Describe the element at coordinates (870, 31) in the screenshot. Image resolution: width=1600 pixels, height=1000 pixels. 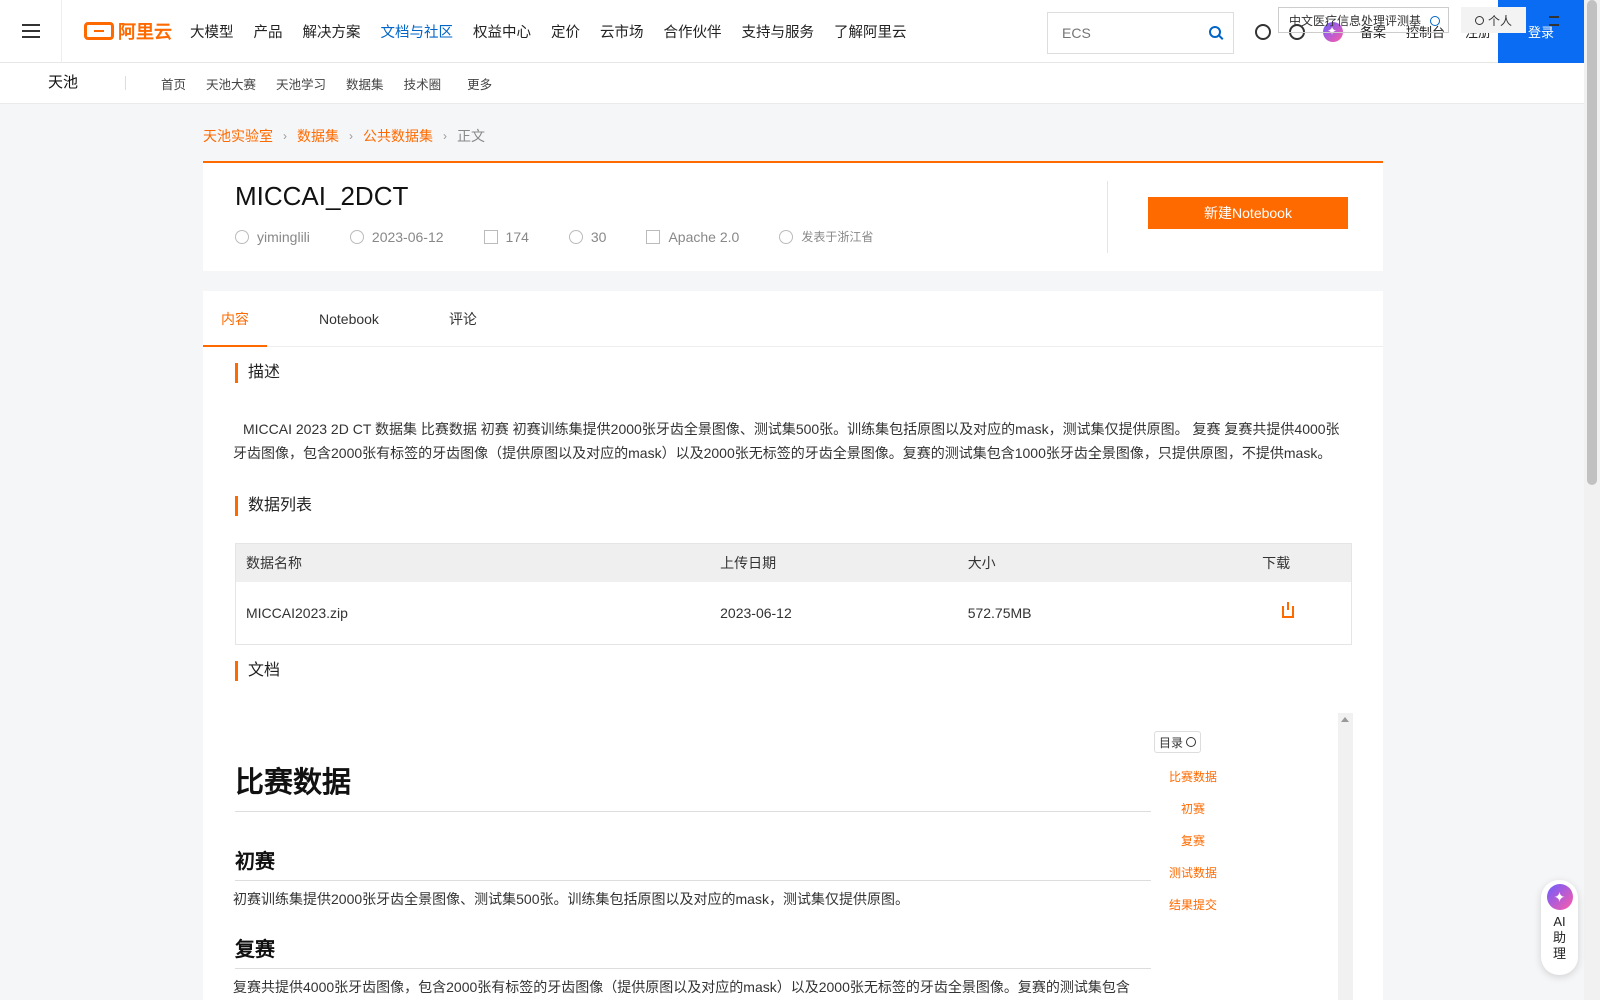
I see `nav-item-about: 了解阿里云` at that location.